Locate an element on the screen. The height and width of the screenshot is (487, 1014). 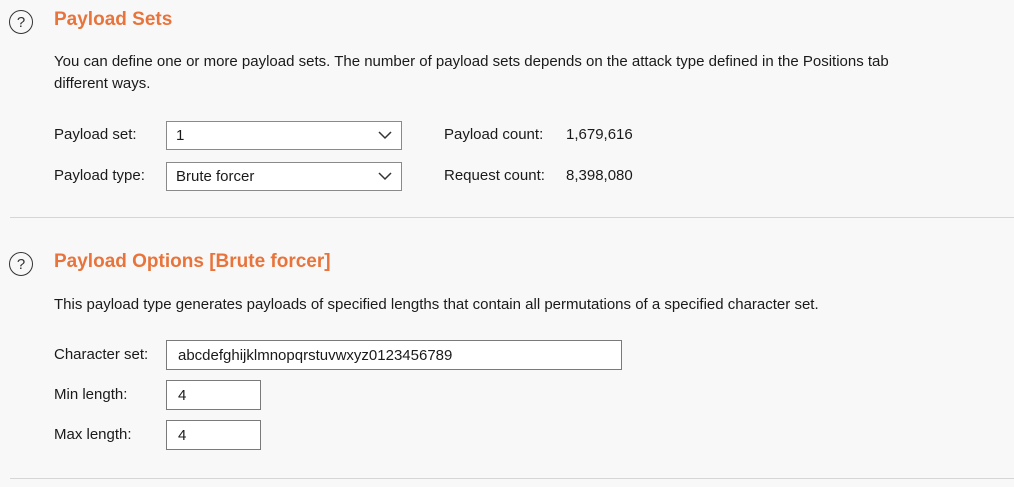
max-length-label: Max length: is located at coordinates (93, 434).